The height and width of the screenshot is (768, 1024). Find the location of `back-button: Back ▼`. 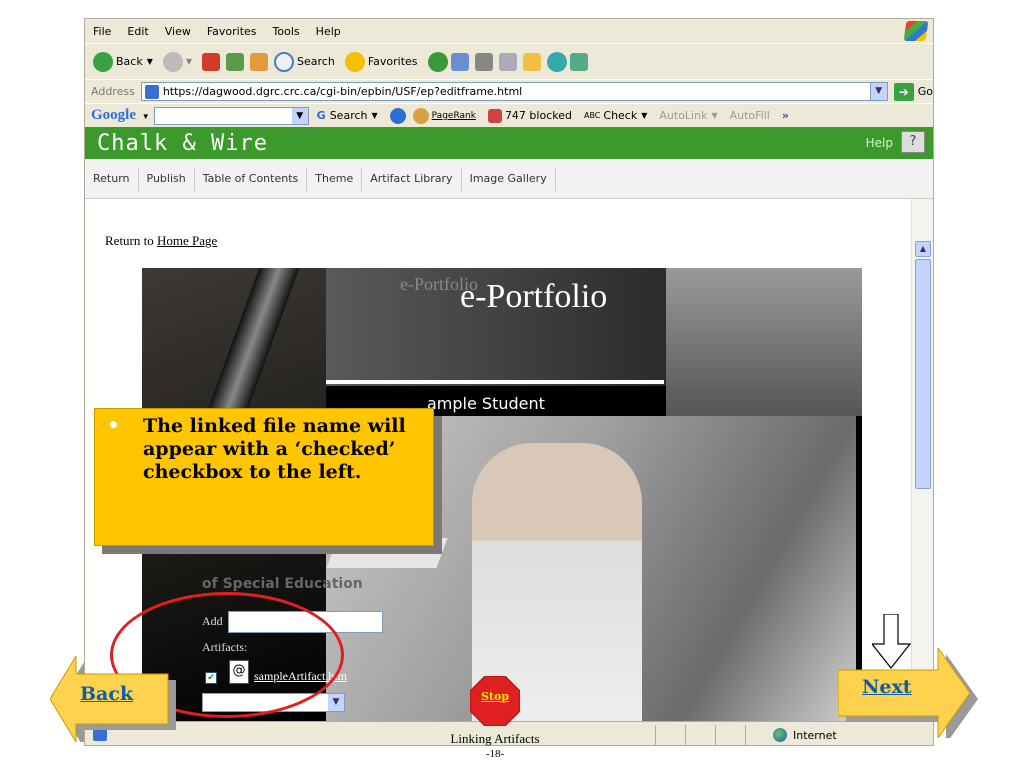

back-button: Back ▼ is located at coordinates (123, 61).